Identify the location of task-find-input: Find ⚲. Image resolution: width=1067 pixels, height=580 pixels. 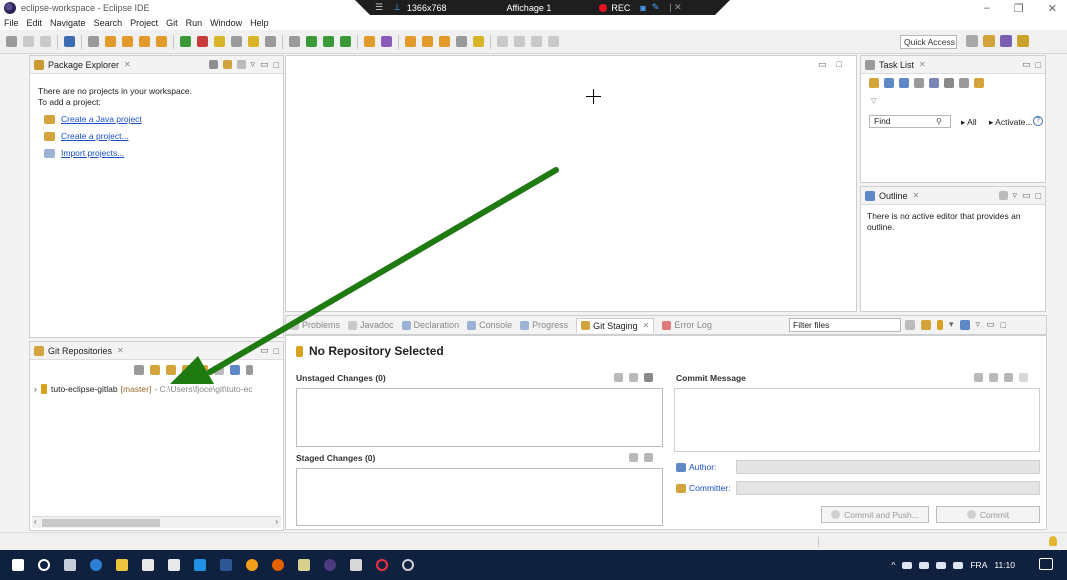
(910, 121).